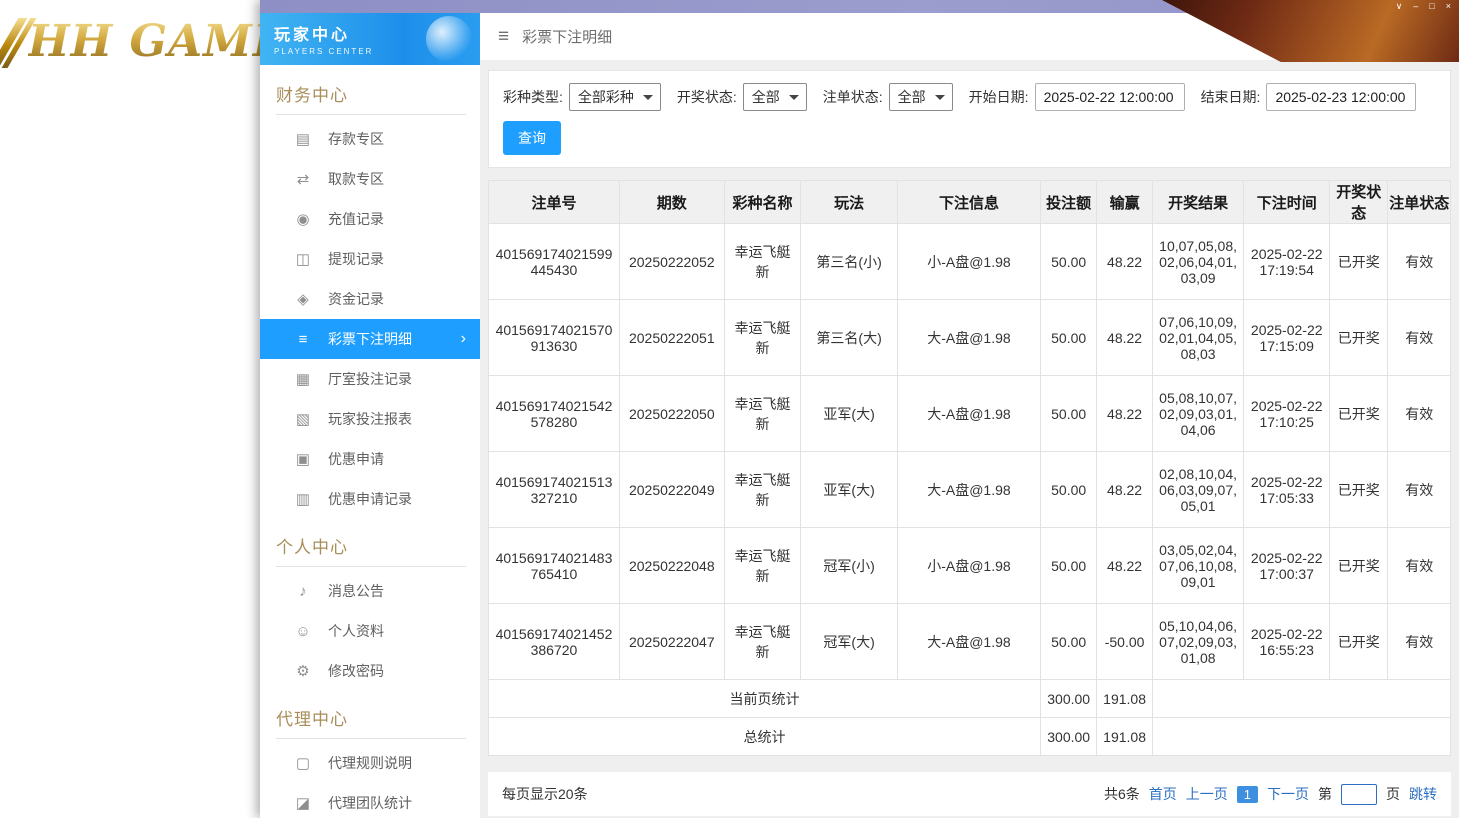 This screenshot has width=1459, height=818. What do you see at coordinates (1163, 794) in the screenshot?
I see `first-page-link: 首页` at bounding box center [1163, 794].